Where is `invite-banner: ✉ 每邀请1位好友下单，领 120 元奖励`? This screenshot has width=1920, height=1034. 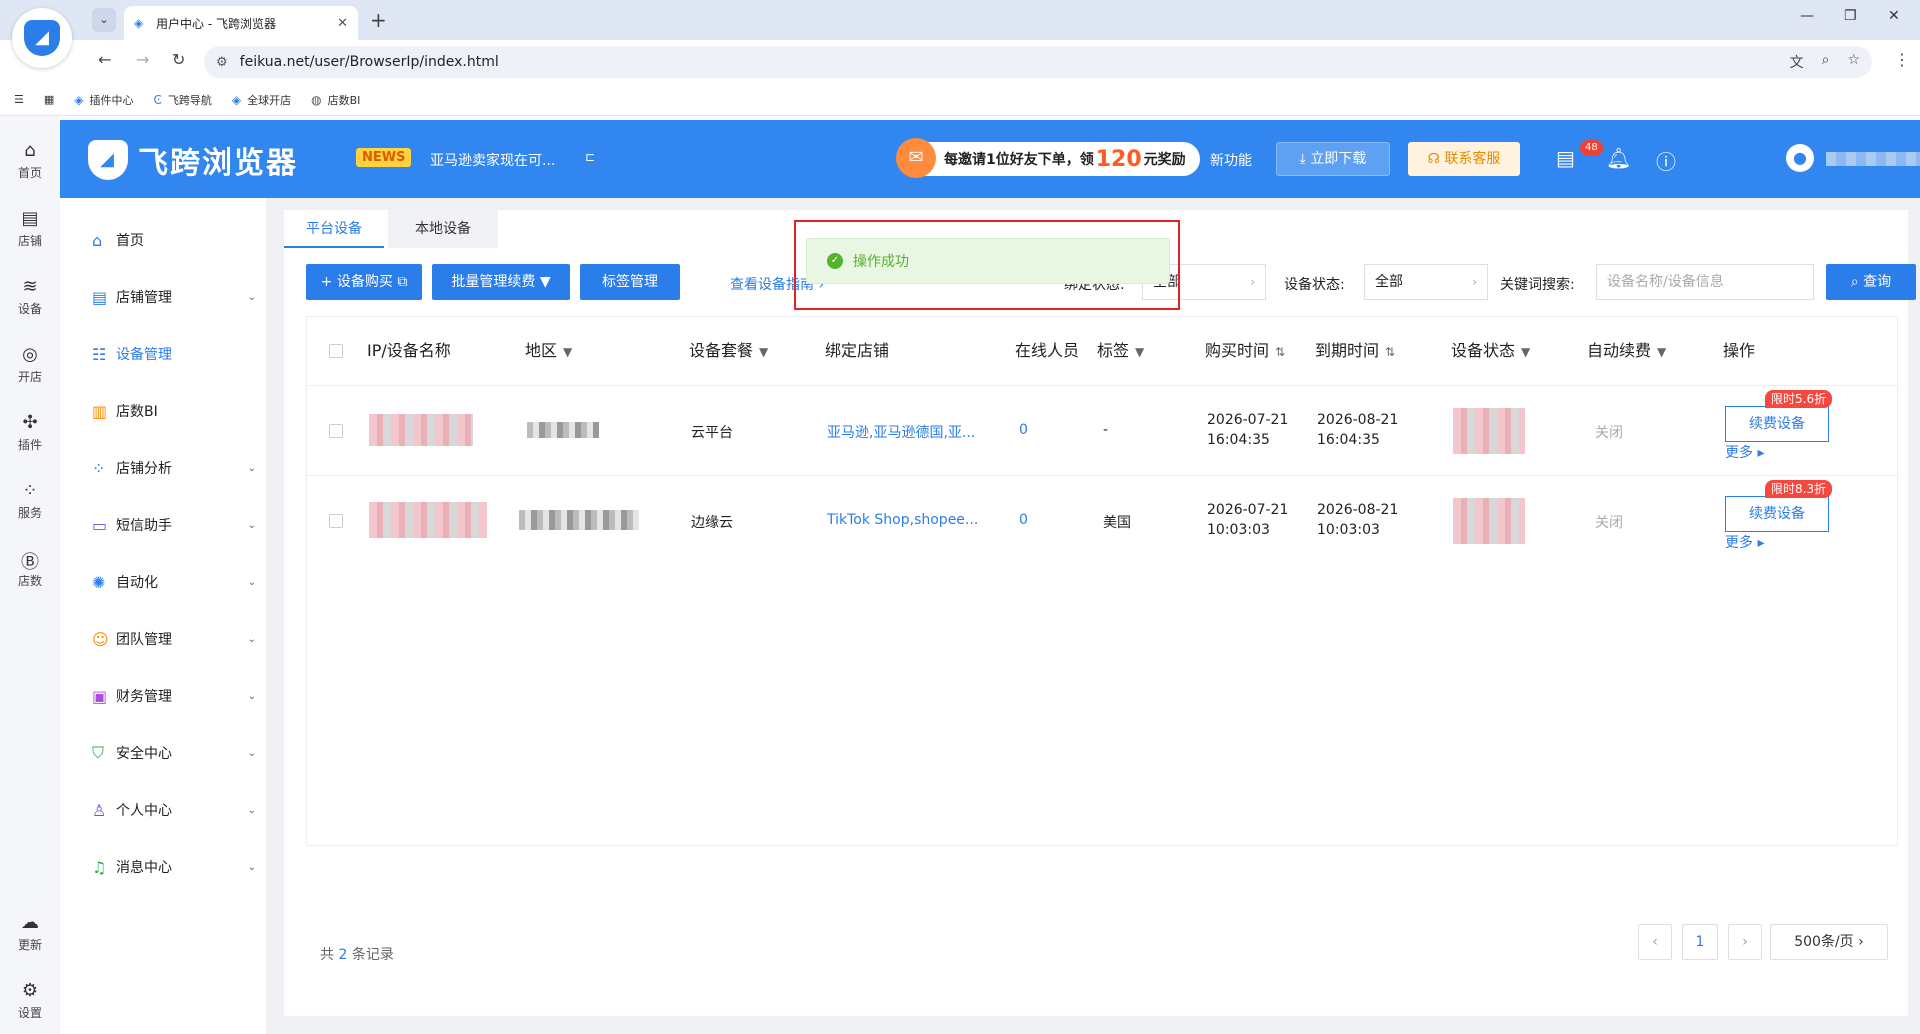
invite-banner: ✉ 每邀请1位好友下单，领 120 元奖励 is located at coordinates (1048, 158).